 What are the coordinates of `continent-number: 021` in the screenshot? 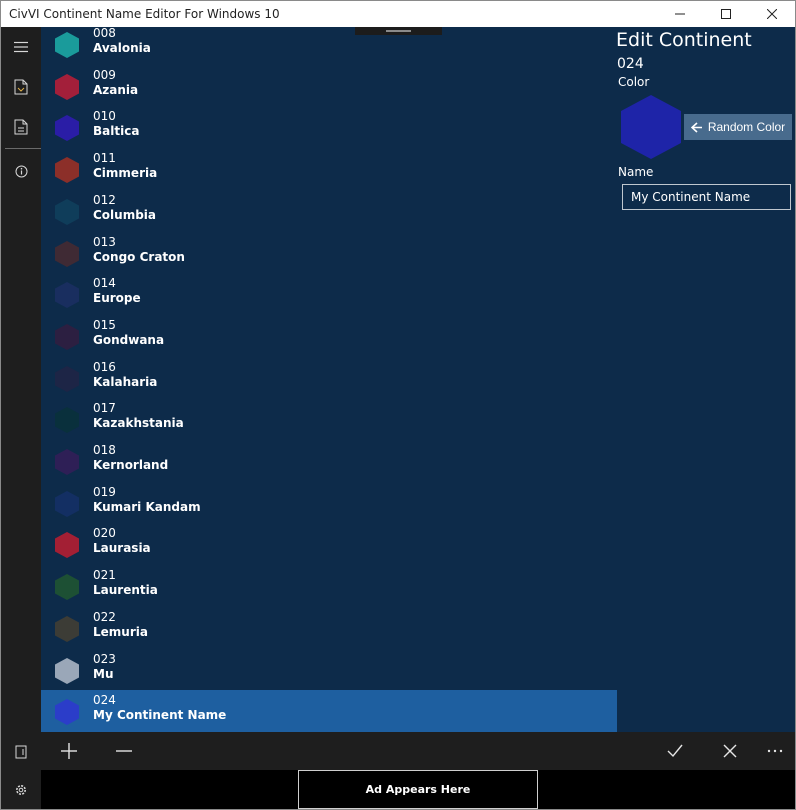 It's located at (104, 575).